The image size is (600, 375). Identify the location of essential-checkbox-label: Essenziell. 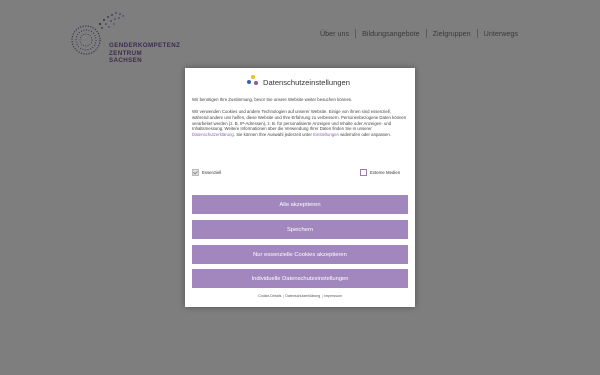
(212, 172).